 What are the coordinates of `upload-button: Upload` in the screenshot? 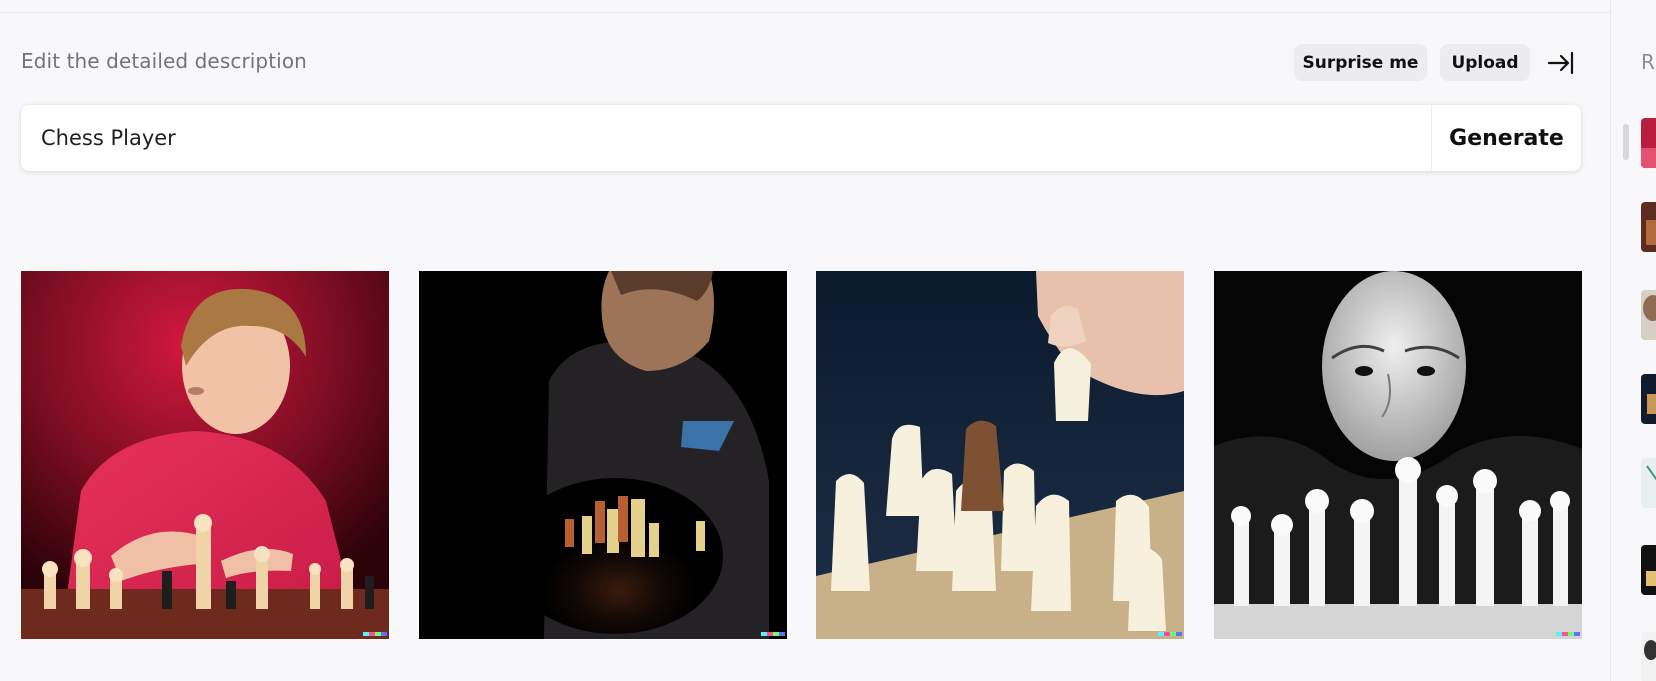 It's located at (1485, 62).